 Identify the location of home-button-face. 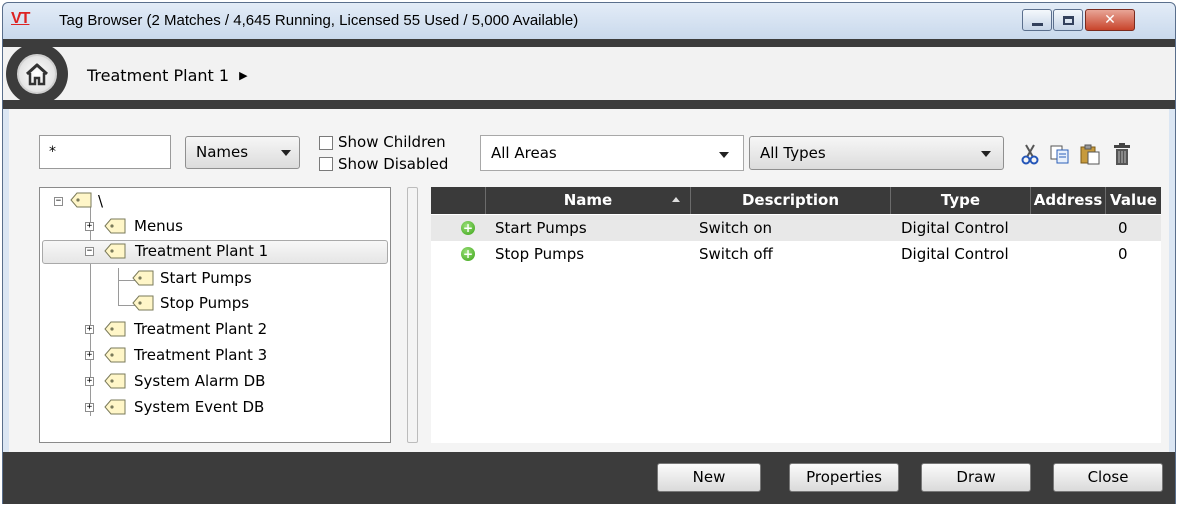
(37, 74).